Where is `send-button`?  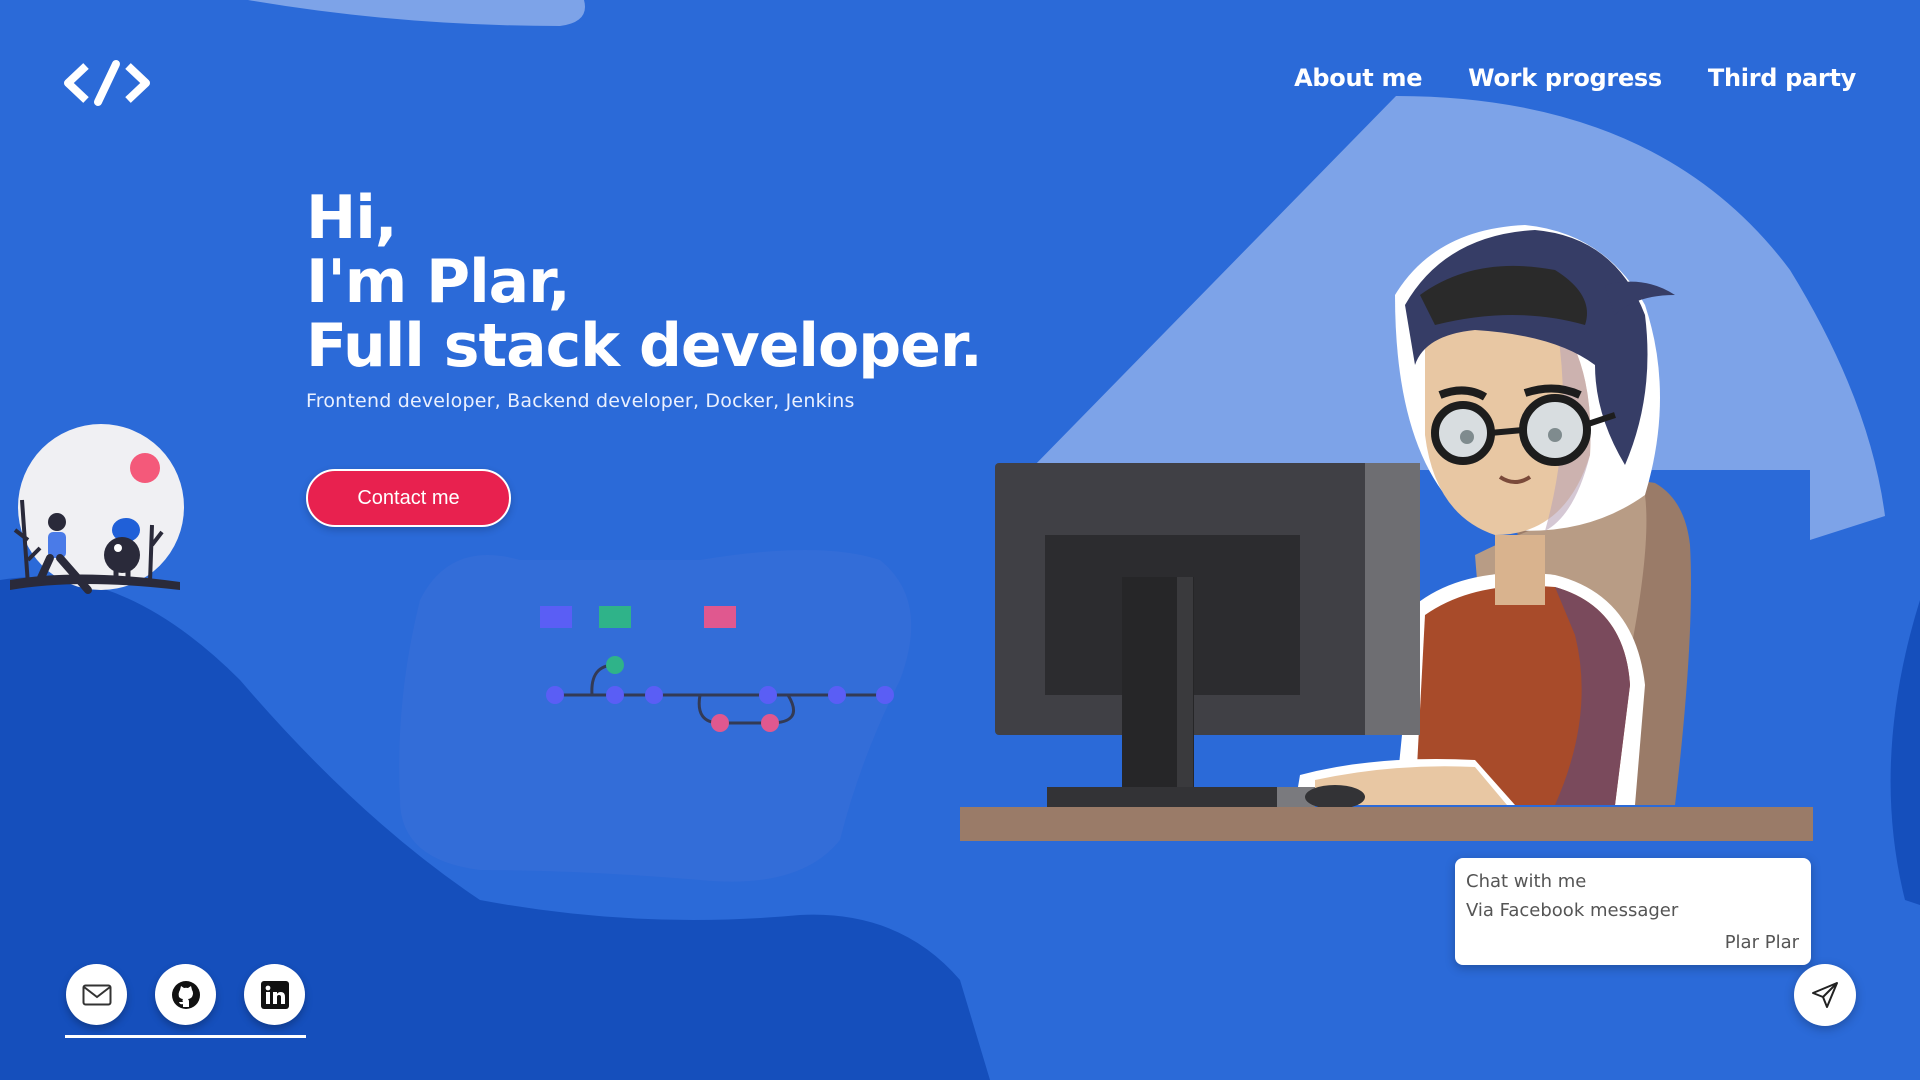 send-button is located at coordinates (1825, 995).